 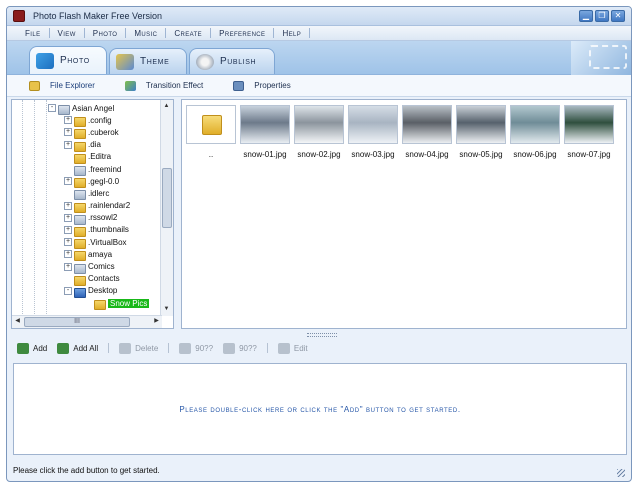 I want to click on tree-item: Snow Pics, so click(x=86, y=304).